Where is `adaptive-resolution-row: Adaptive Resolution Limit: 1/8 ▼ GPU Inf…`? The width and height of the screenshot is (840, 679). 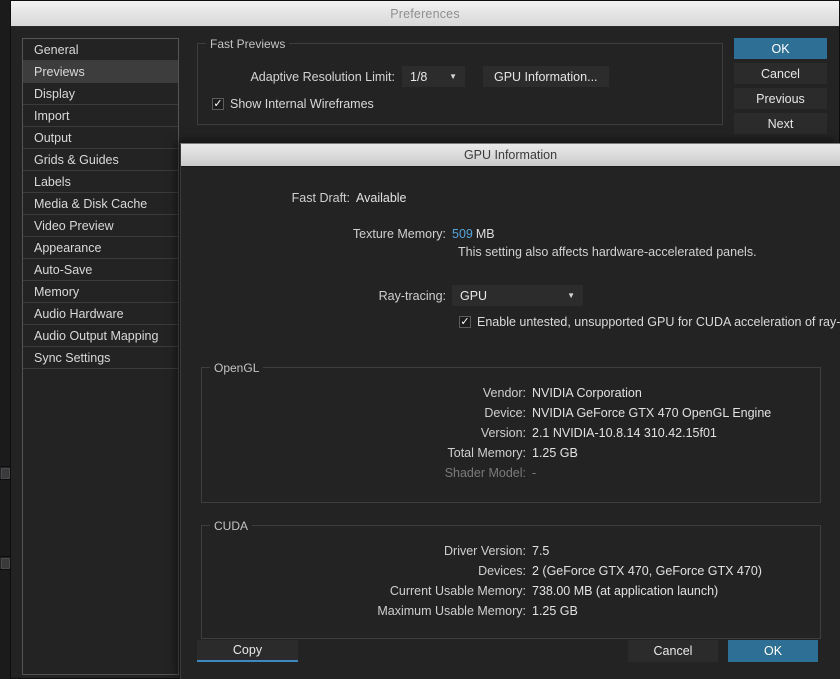
adaptive-resolution-row: Adaptive Resolution Limit: 1/8 ▼ GPU Inf… is located at coordinates (460, 76).